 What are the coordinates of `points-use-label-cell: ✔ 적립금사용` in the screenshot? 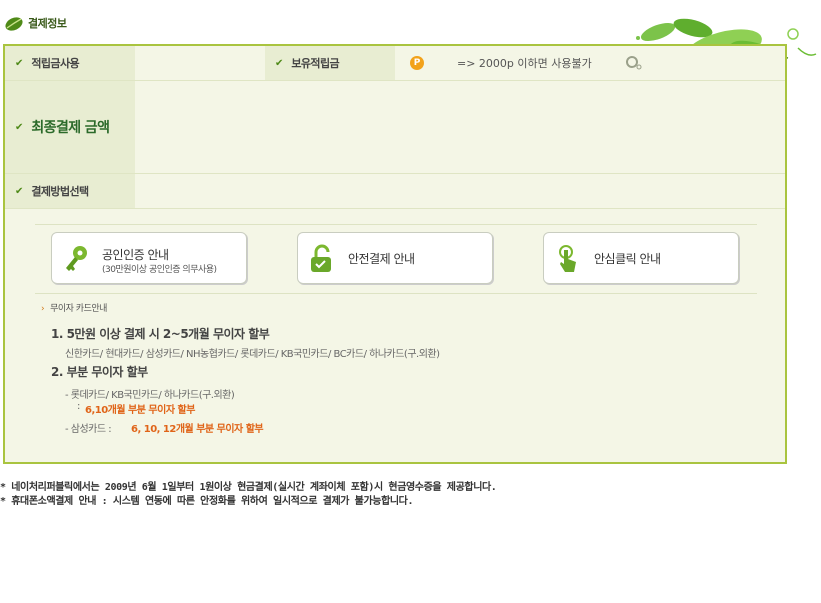 It's located at (70, 63).